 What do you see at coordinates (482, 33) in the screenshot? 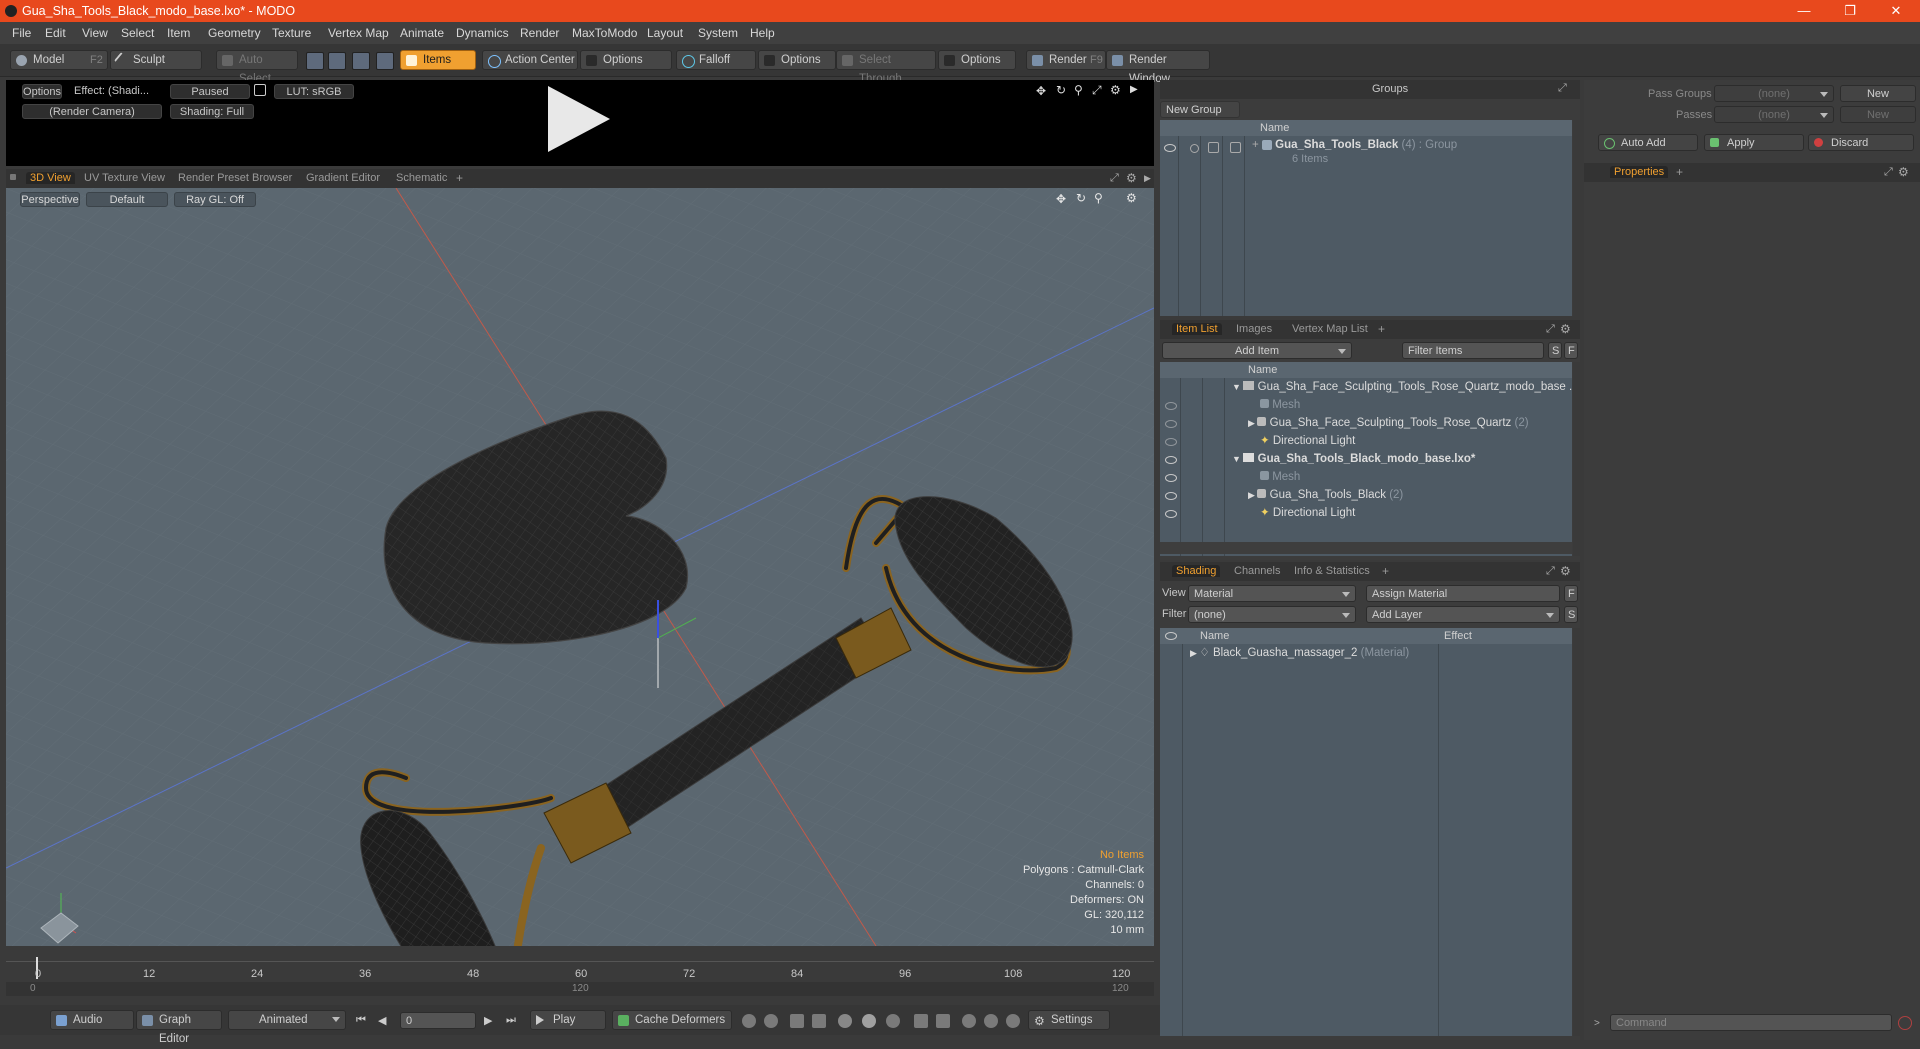
I see `menu-dynamics: Dynamics` at bounding box center [482, 33].